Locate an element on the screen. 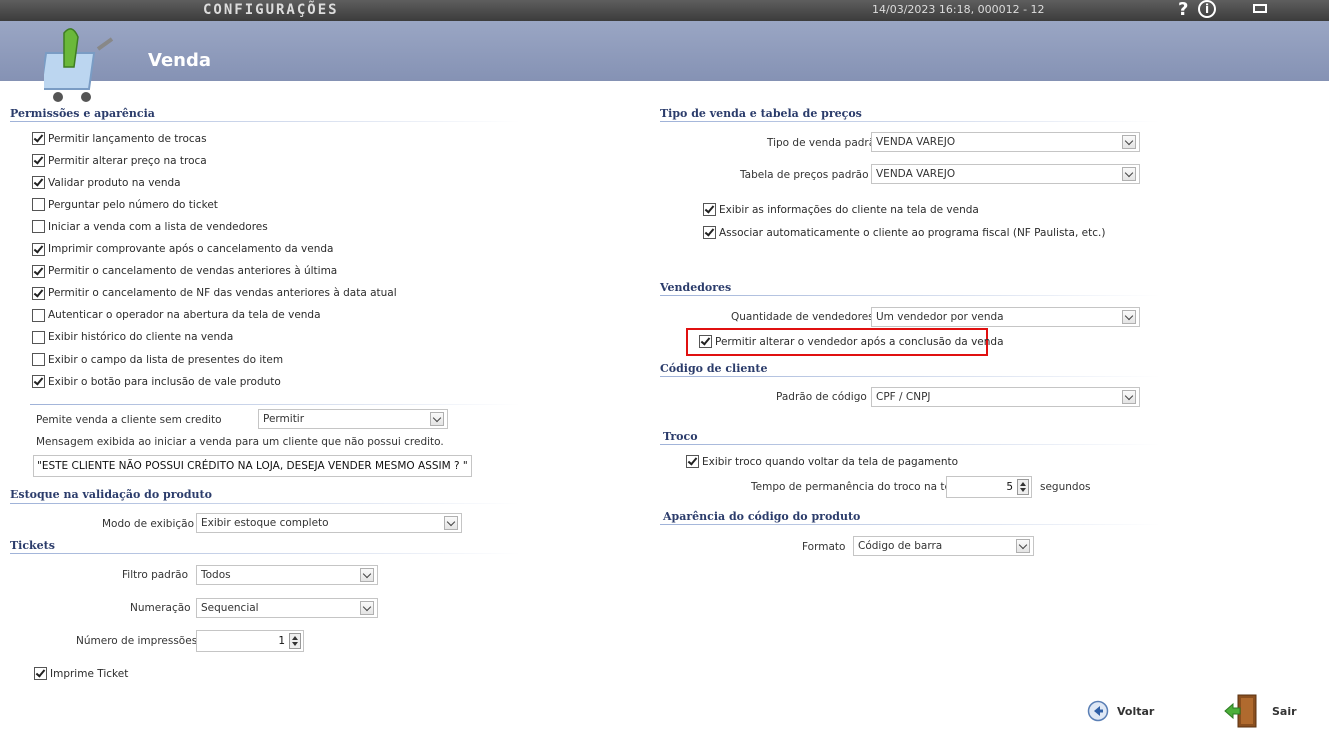 The width and height of the screenshot is (1329, 730). segundos-label: segundos is located at coordinates (1065, 487).